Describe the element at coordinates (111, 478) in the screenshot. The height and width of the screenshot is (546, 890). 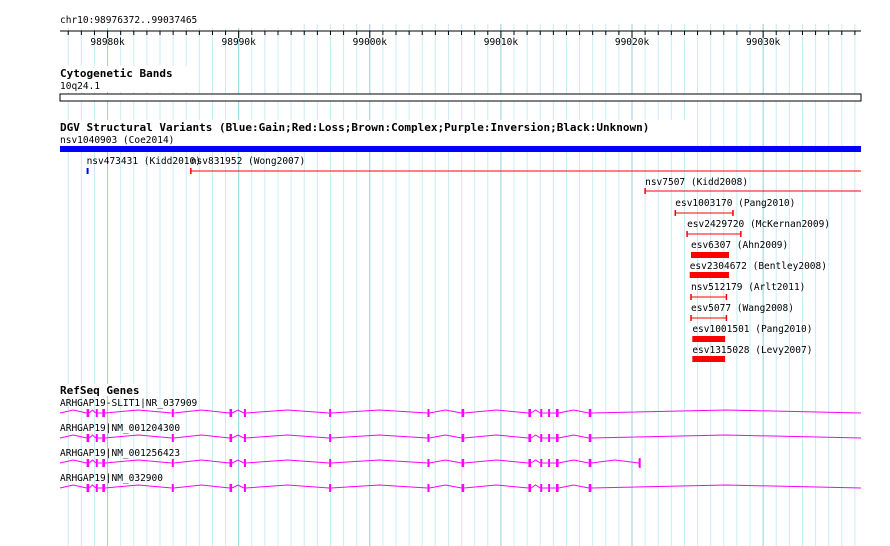
I see `refseq-gene-label: ARHGAP19|NM_032900` at that location.